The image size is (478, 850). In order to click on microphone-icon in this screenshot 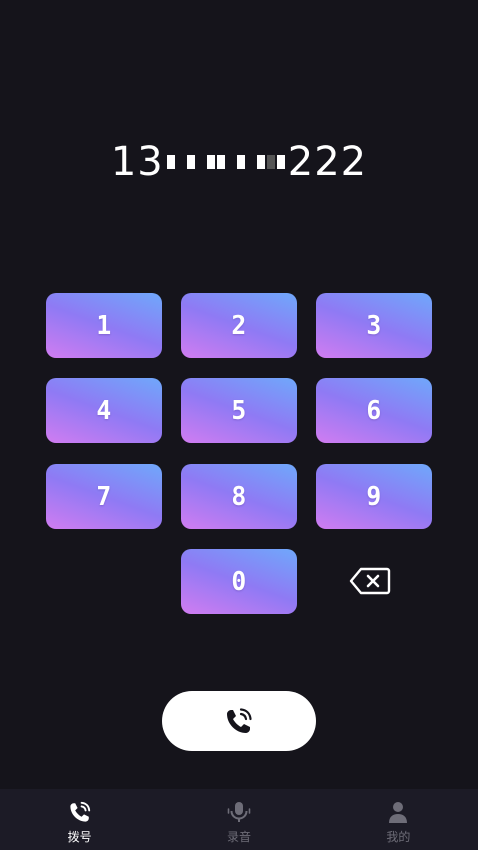, I will do `click(239, 812)`.